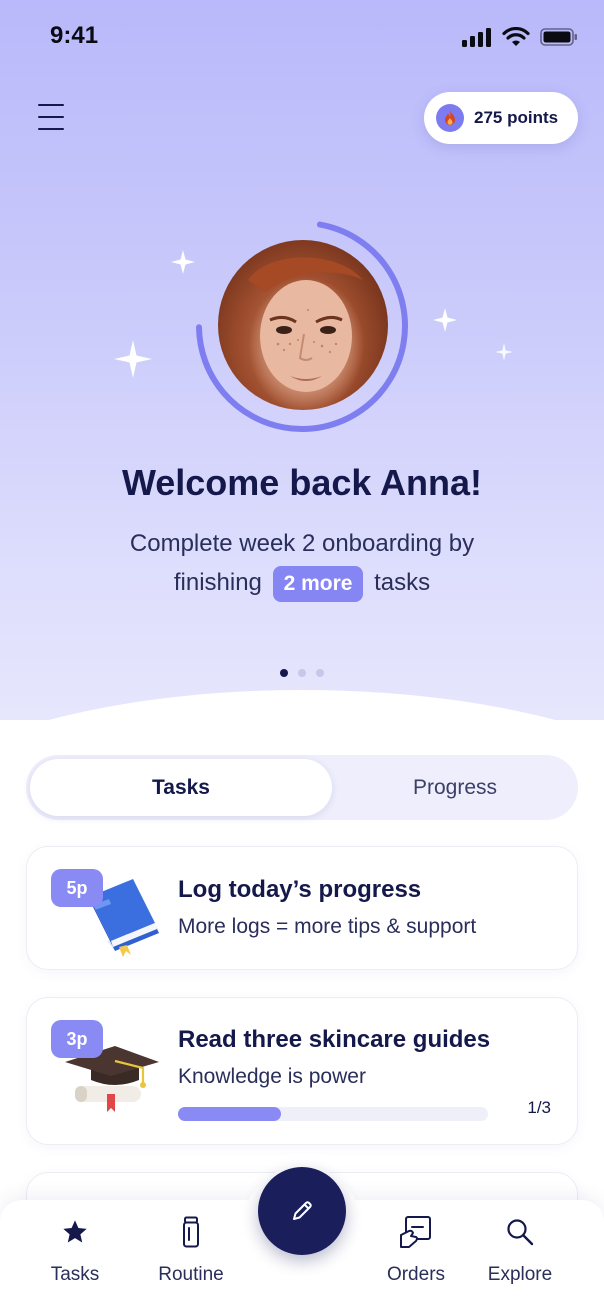  What do you see at coordinates (305, 324) in the screenshot?
I see `avatar-face` at bounding box center [305, 324].